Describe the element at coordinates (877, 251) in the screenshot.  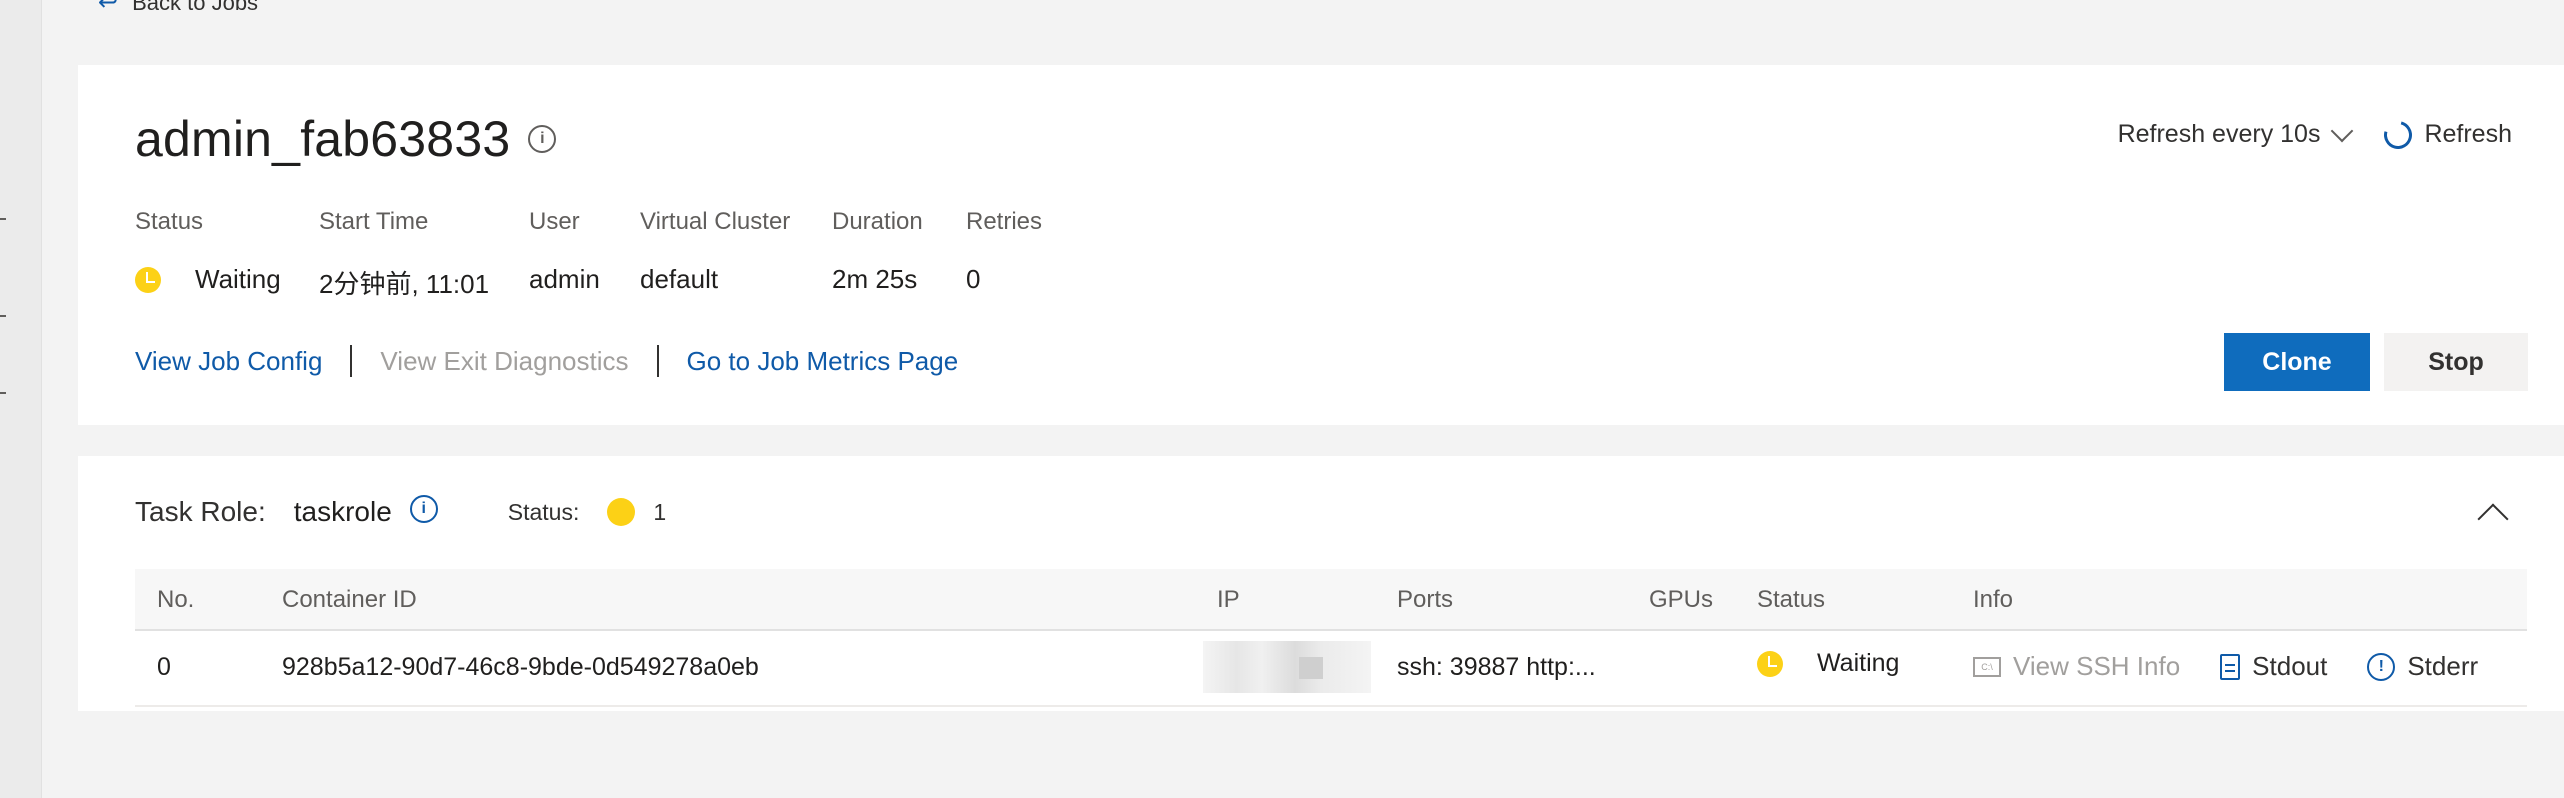
I see `meta-duration: Duration 2m 25s` at that location.